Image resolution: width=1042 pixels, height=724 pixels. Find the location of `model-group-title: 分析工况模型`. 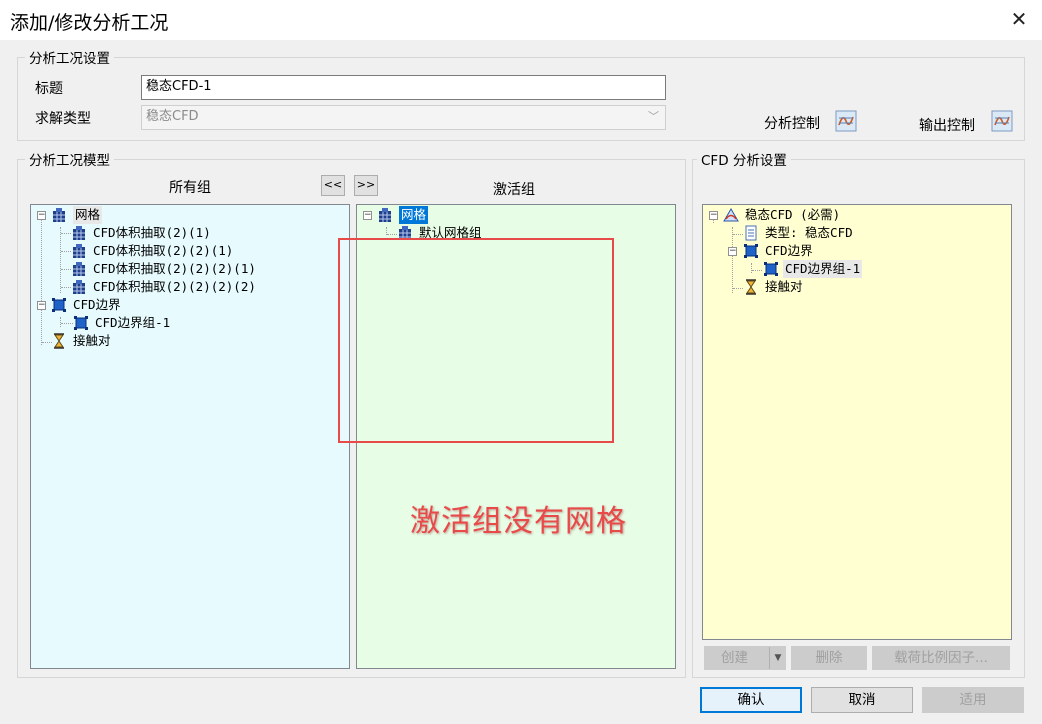

model-group-title: 分析工况模型 is located at coordinates (69, 159).